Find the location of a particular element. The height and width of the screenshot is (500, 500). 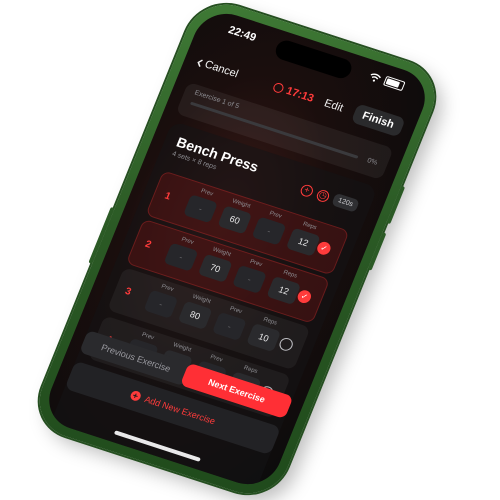

status-icons is located at coordinates (387, 81).